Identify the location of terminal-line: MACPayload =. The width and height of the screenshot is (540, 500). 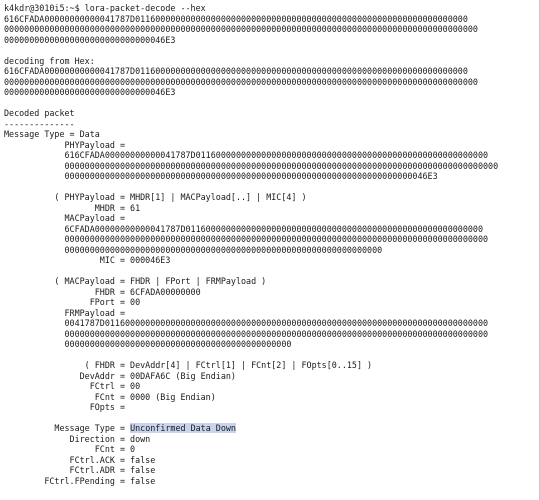
(271, 218).